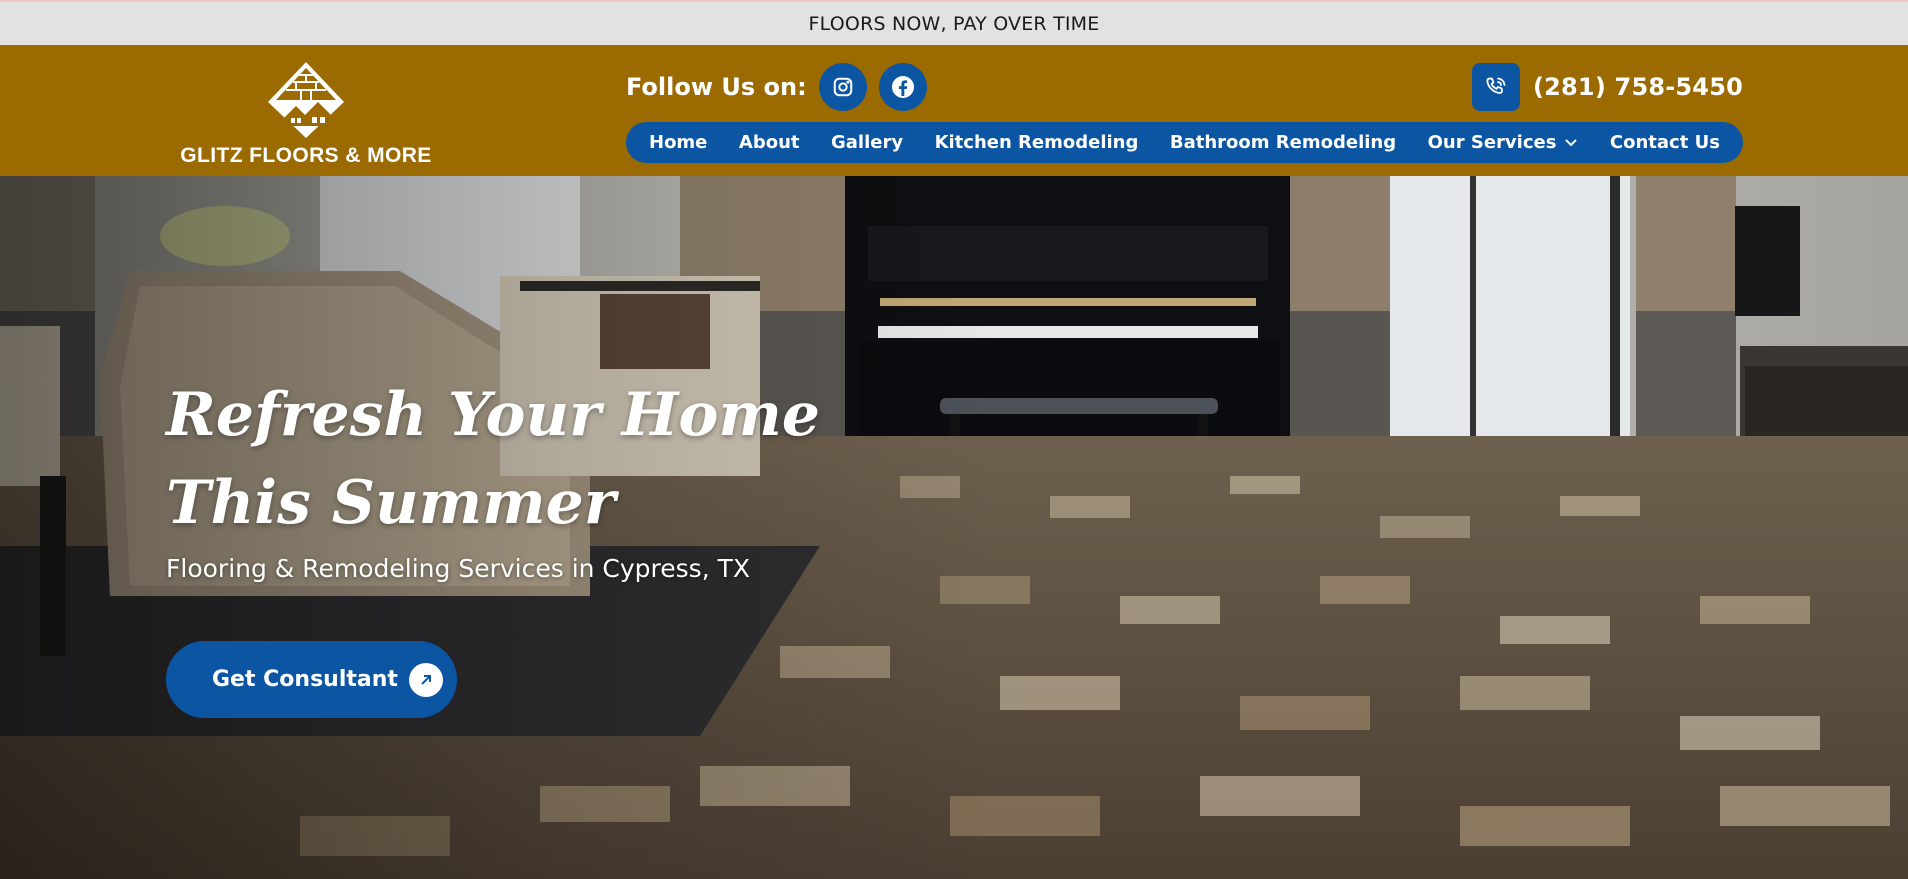 Image resolution: width=1908 pixels, height=879 pixels. I want to click on facebook-icon, so click(902, 87).